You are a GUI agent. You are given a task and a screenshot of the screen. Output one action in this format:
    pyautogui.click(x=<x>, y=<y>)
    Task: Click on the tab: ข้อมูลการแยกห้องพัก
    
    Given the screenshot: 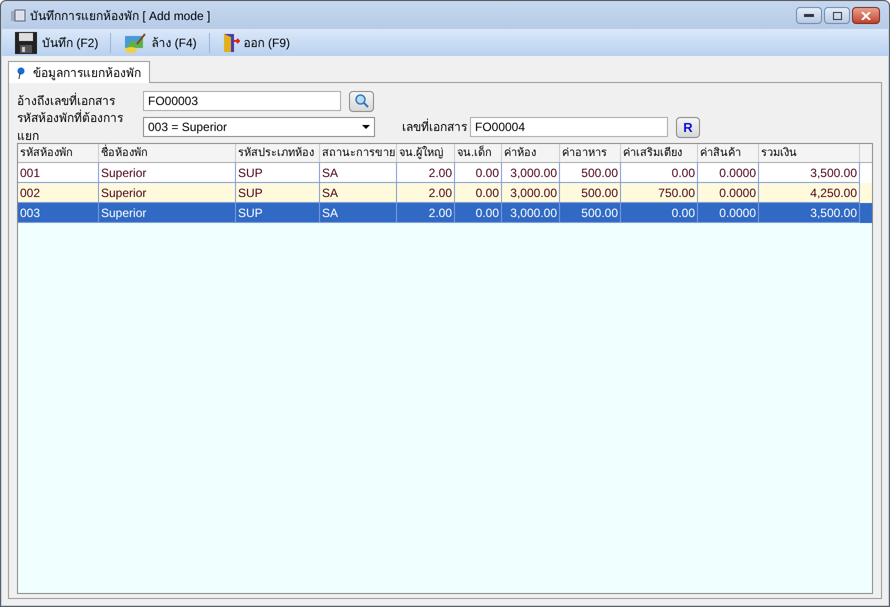 What is the action you would take?
    pyautogui.click(x=79, y=72)
    